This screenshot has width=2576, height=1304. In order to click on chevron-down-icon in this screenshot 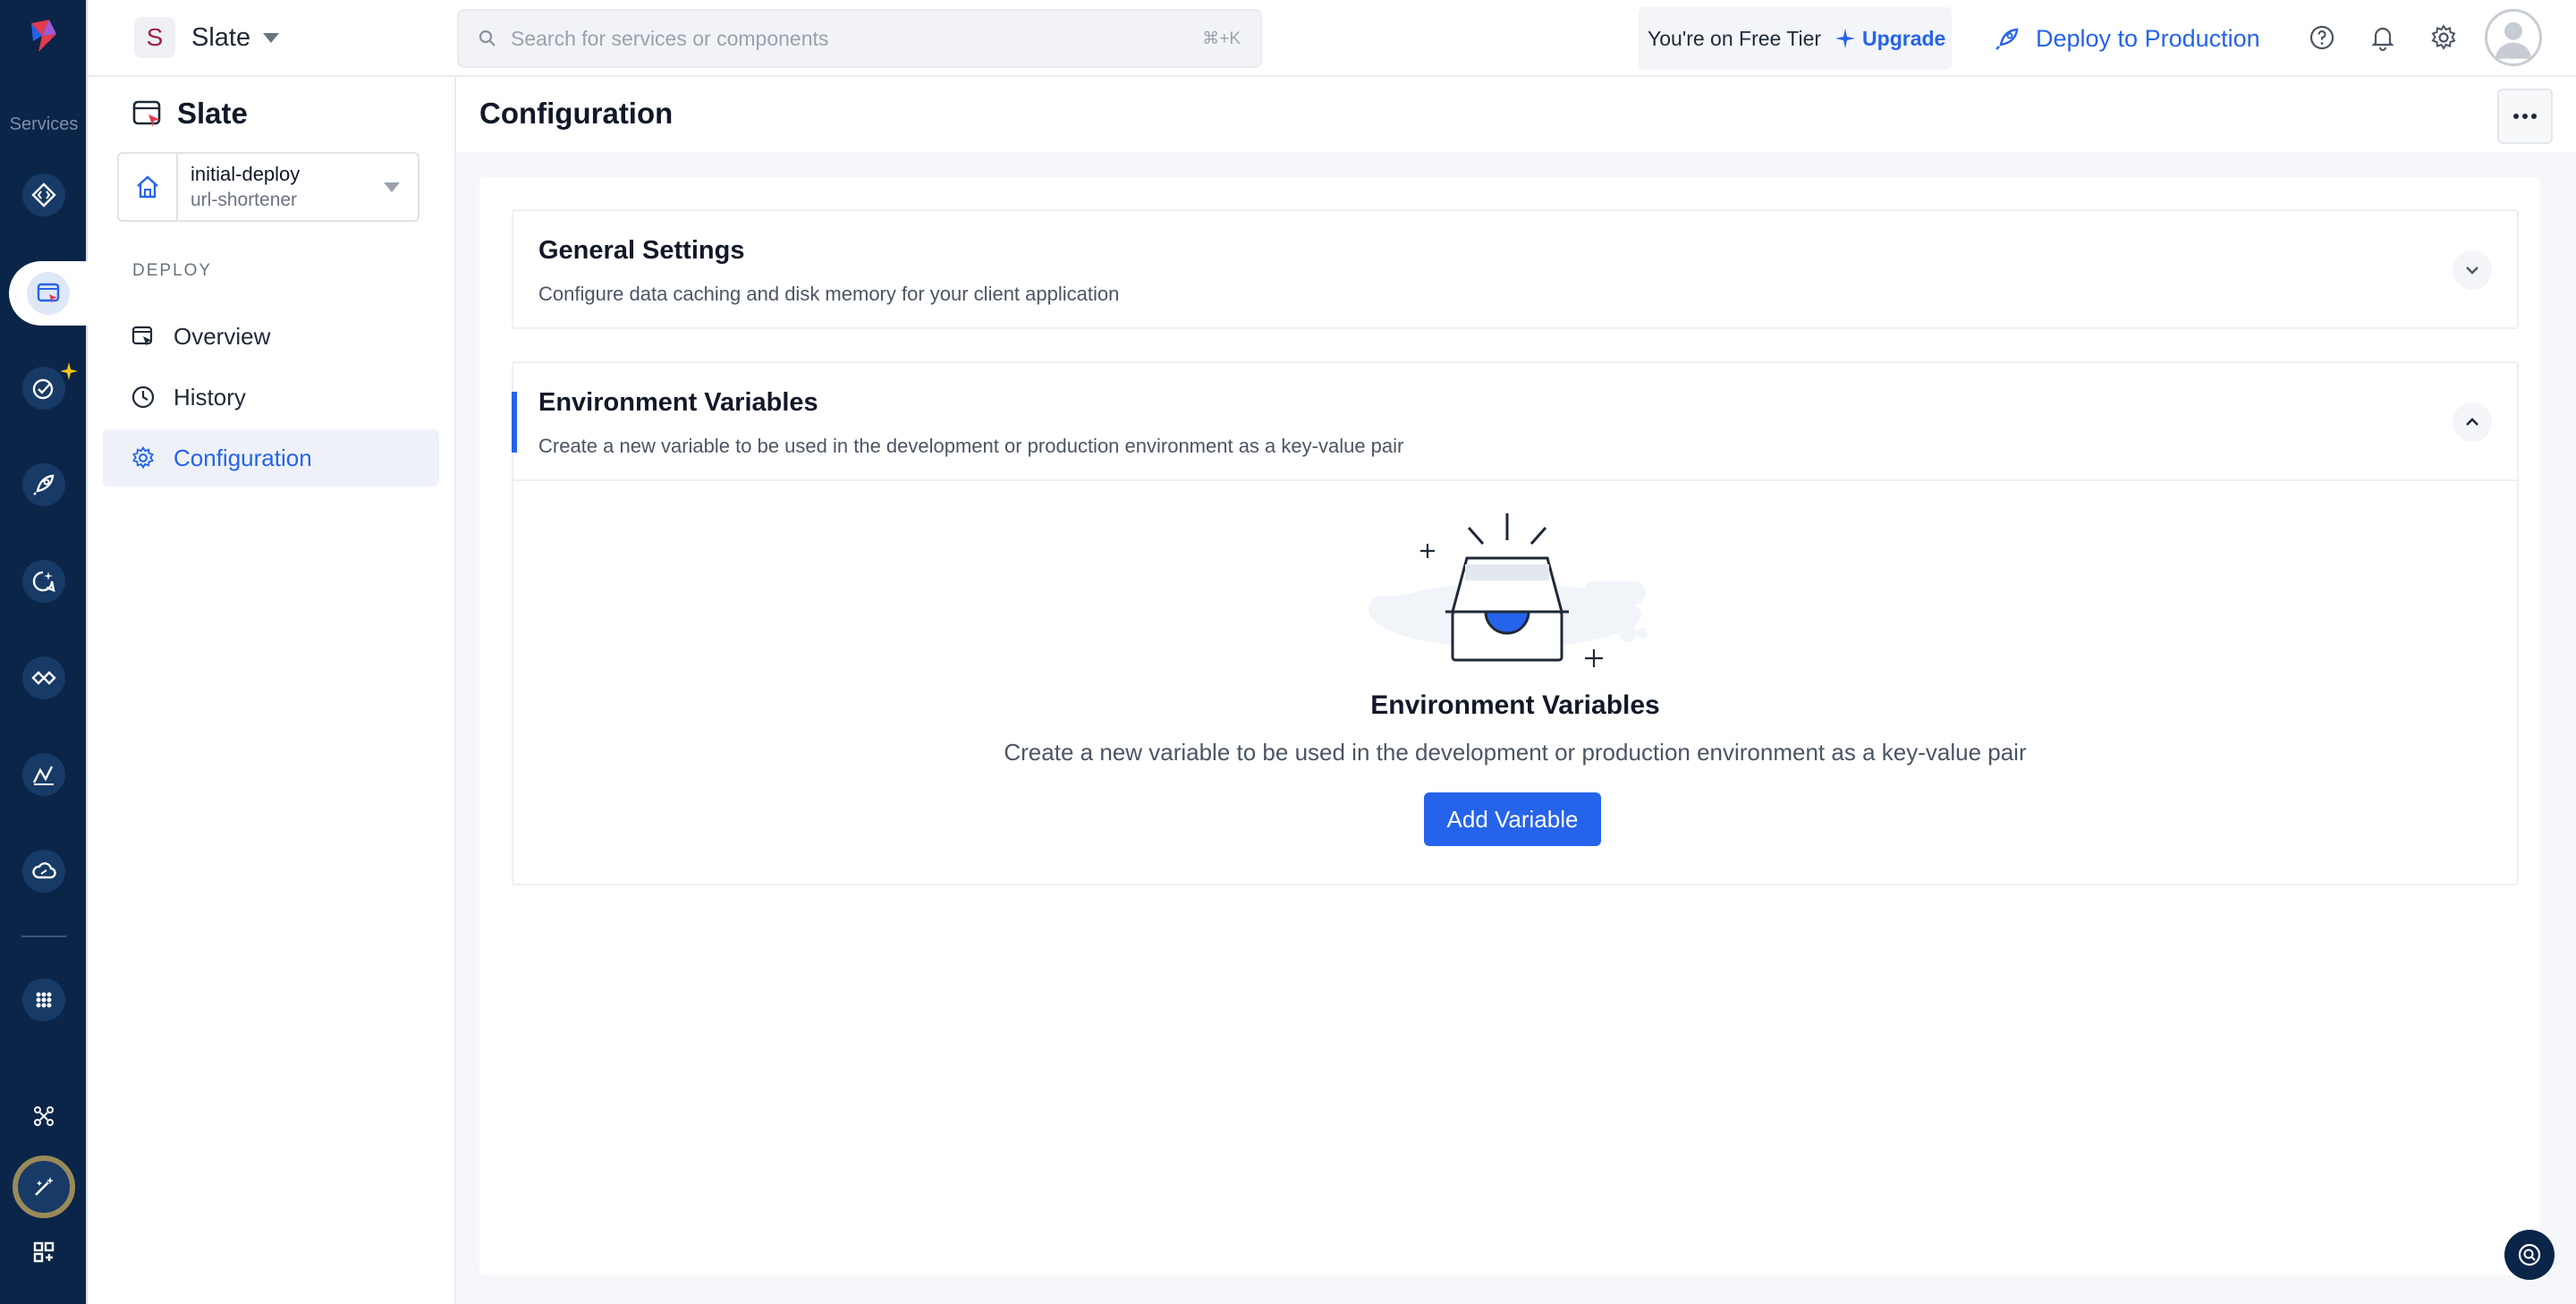, I will do `click(2472, 271)`.